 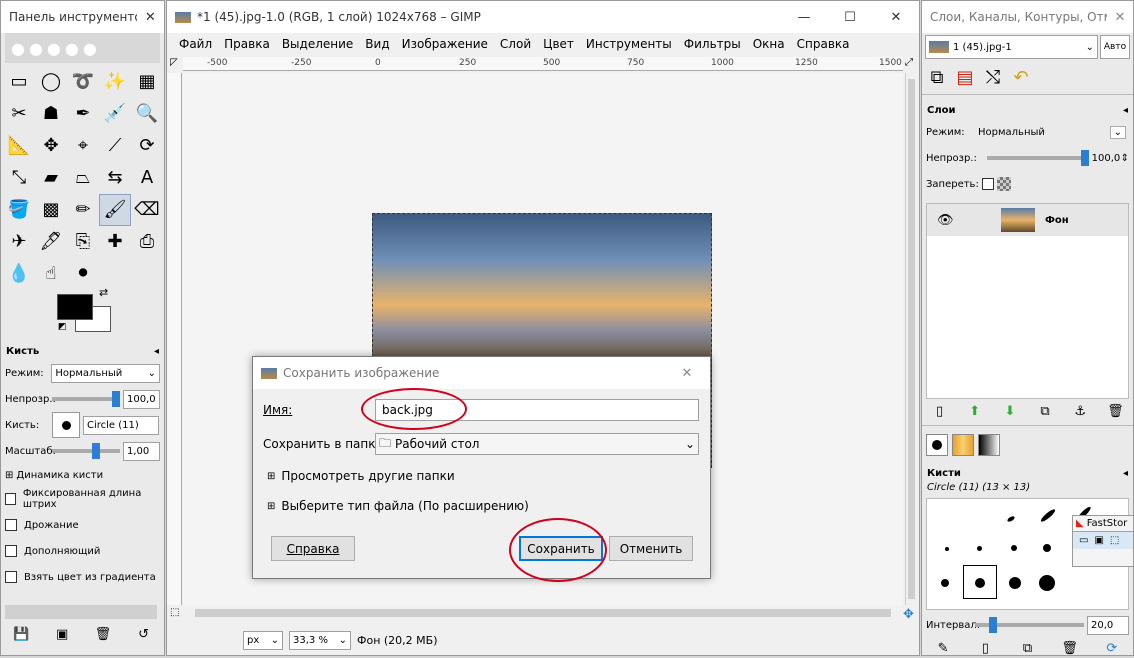 I want to click on scale-input: 1,00, so click(x=141, y=451).